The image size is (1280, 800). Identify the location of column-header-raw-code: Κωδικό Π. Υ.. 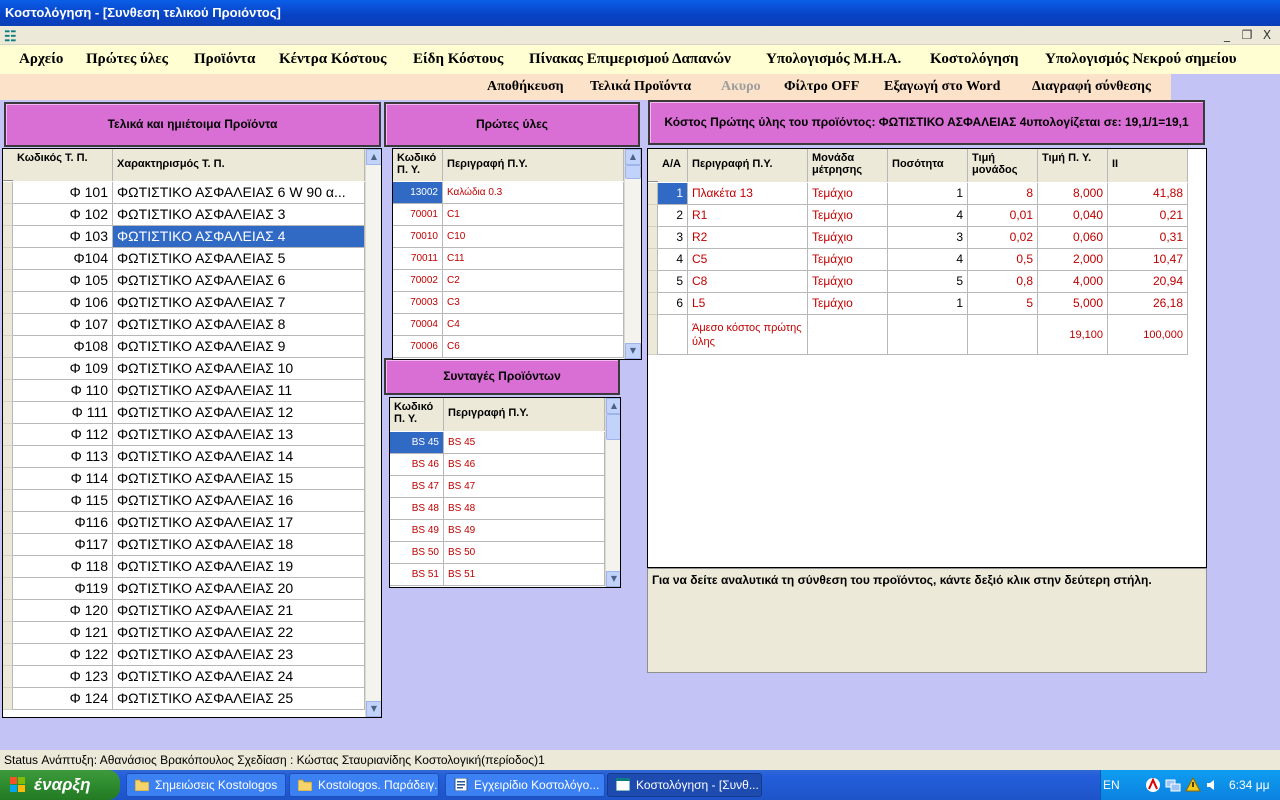
(418, 165).